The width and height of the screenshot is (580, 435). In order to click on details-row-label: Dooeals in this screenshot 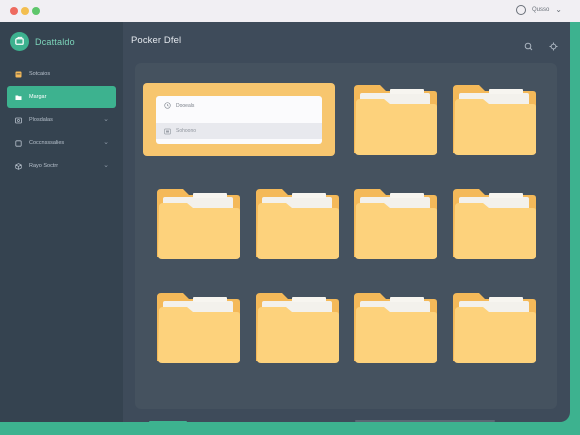, I will do `click(185, 105)`.